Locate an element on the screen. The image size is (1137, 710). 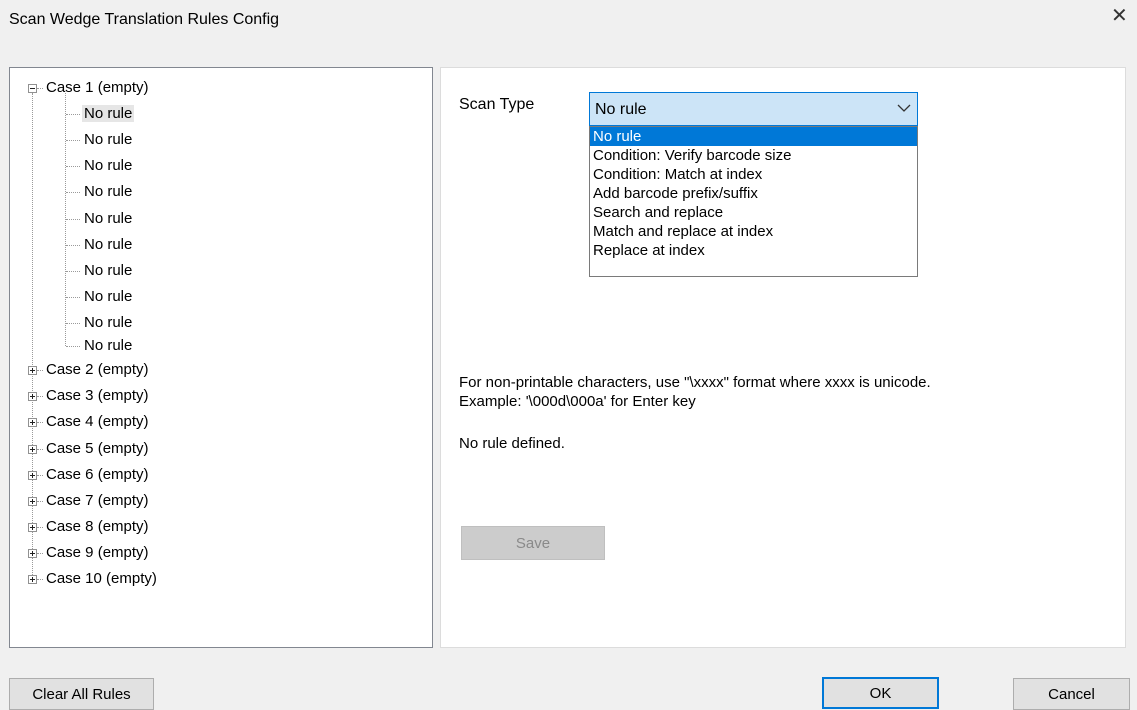
clear-all-rules-button: Clear All Rules is located at coordinates (81, 694).